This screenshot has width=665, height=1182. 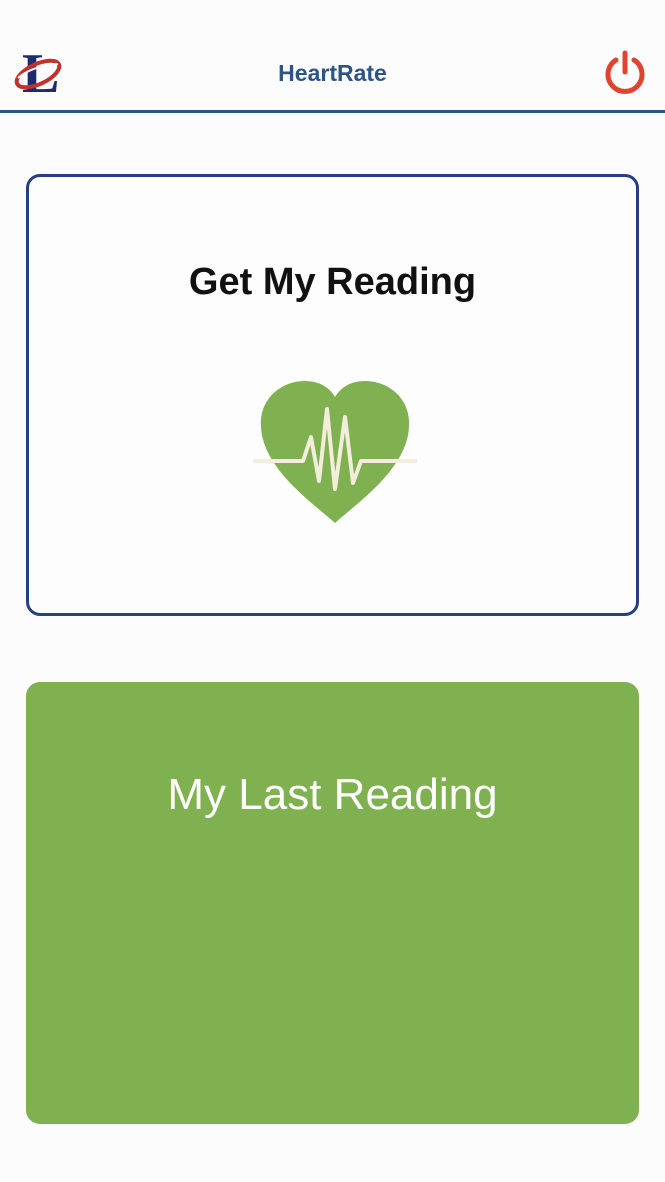 What do you see at coordinates (332, 56) in the screenshot?
I see `app-header: L HeartRate` at bounding box center [332, 56].